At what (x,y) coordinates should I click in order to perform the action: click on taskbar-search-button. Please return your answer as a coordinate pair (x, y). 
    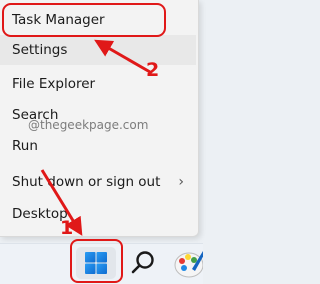
    Looking at the image, I should click on (143, 263).